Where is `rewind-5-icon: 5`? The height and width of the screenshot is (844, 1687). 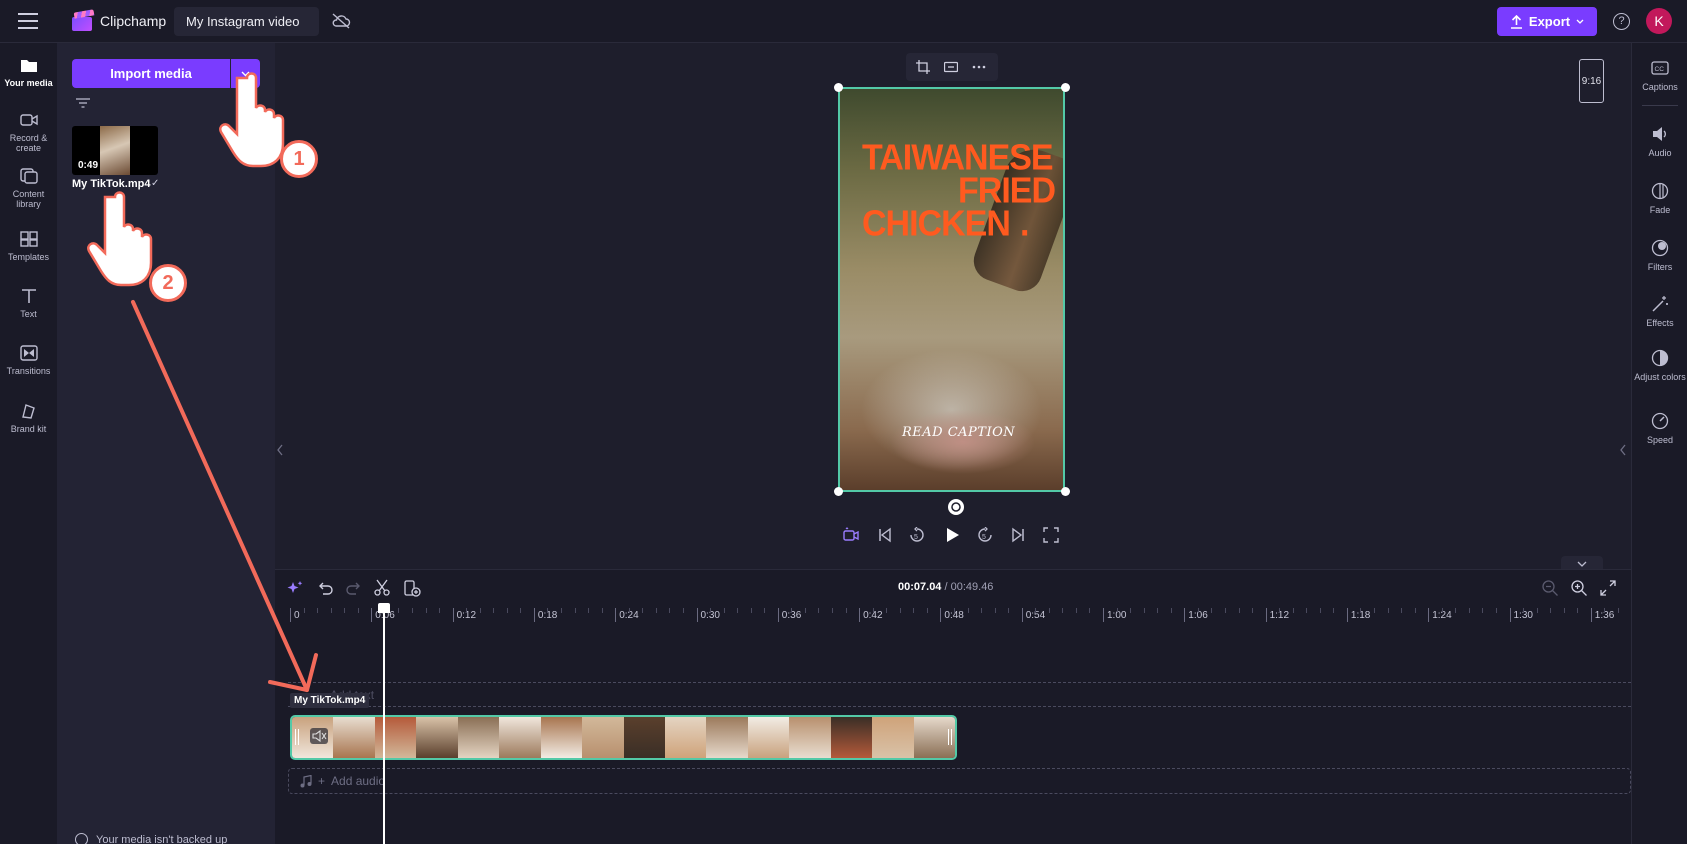
rewind-5-icon: 5 is located at coordinates (917, 535).